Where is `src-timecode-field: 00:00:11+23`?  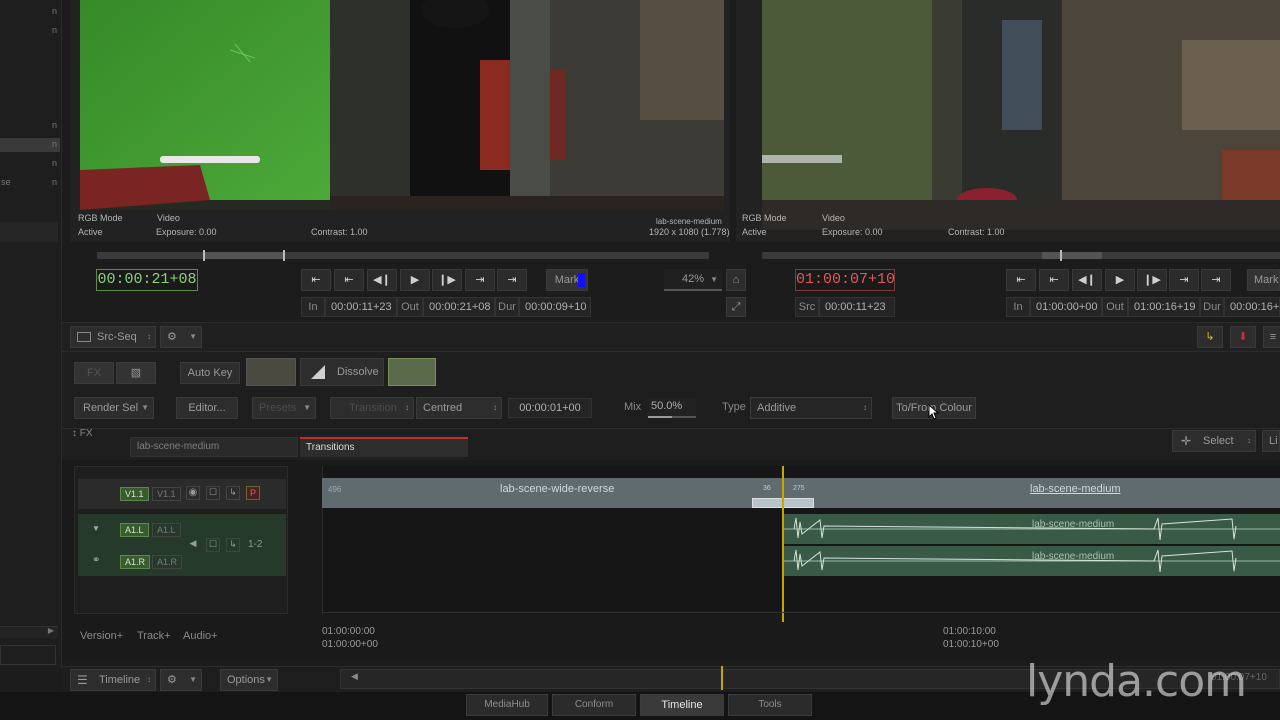
src-timecode-field: 00:00:11+23 is located at coordinates (857, 307).